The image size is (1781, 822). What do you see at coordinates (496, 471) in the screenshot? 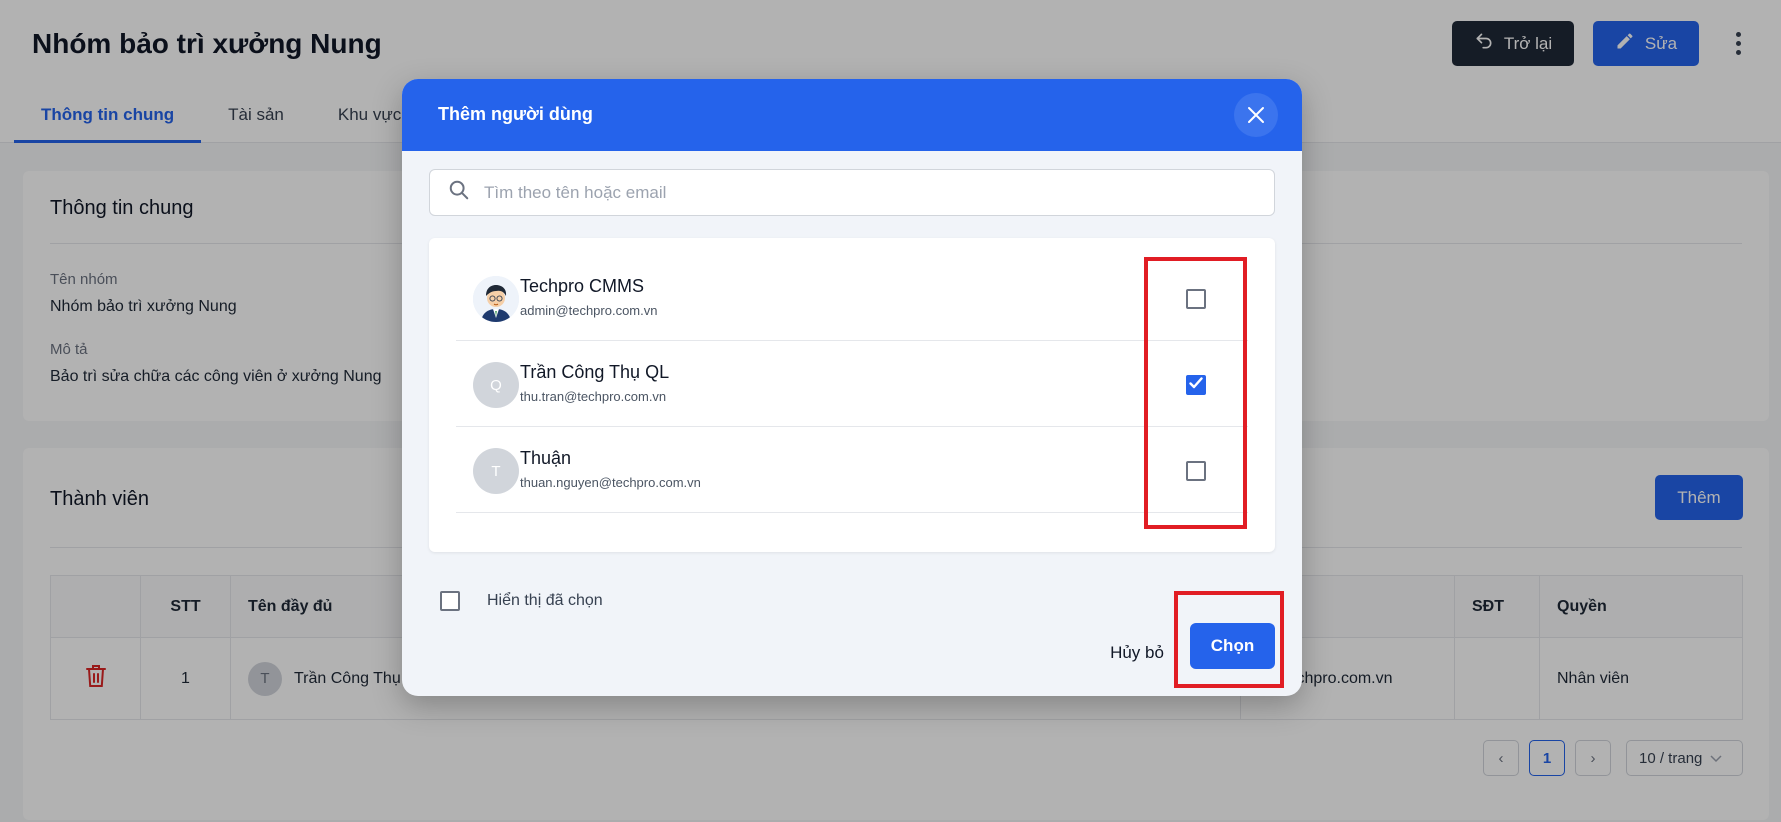
I see `avatar: T` at bounding box center [496, 471].